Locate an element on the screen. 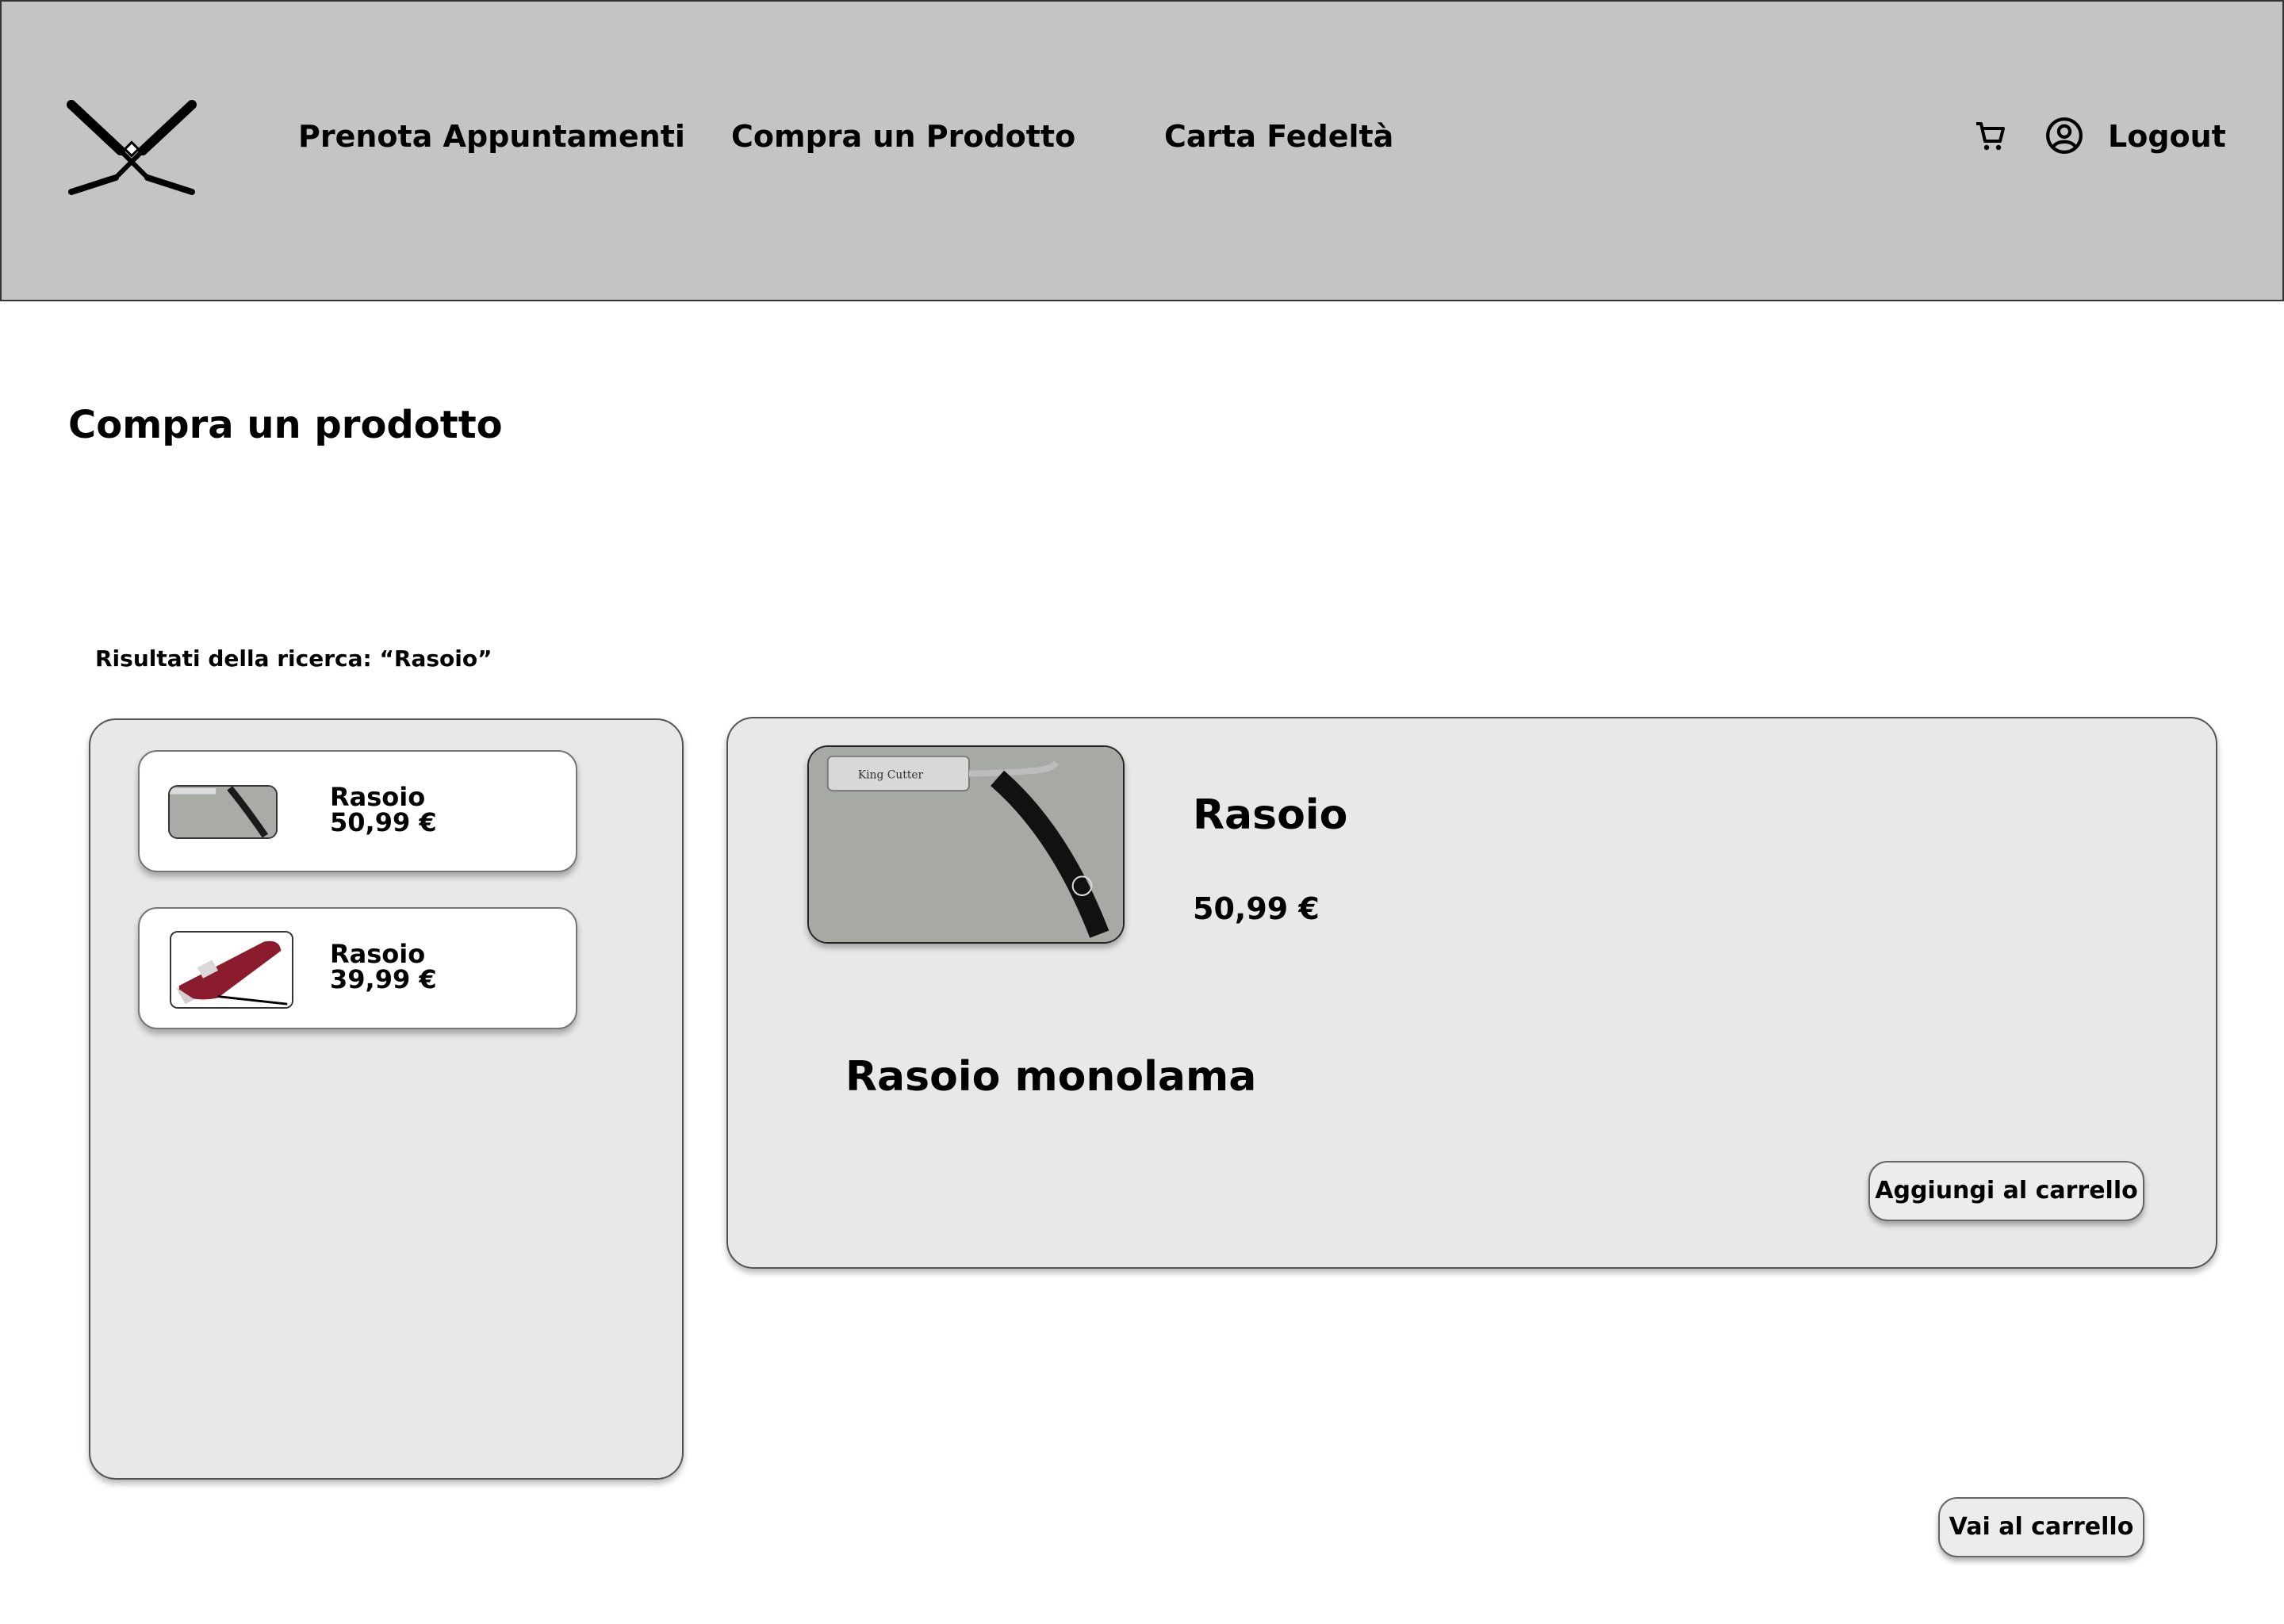  result-item-straight-razor: Rasoio 50,99 € is located at coordinates (357, 811).